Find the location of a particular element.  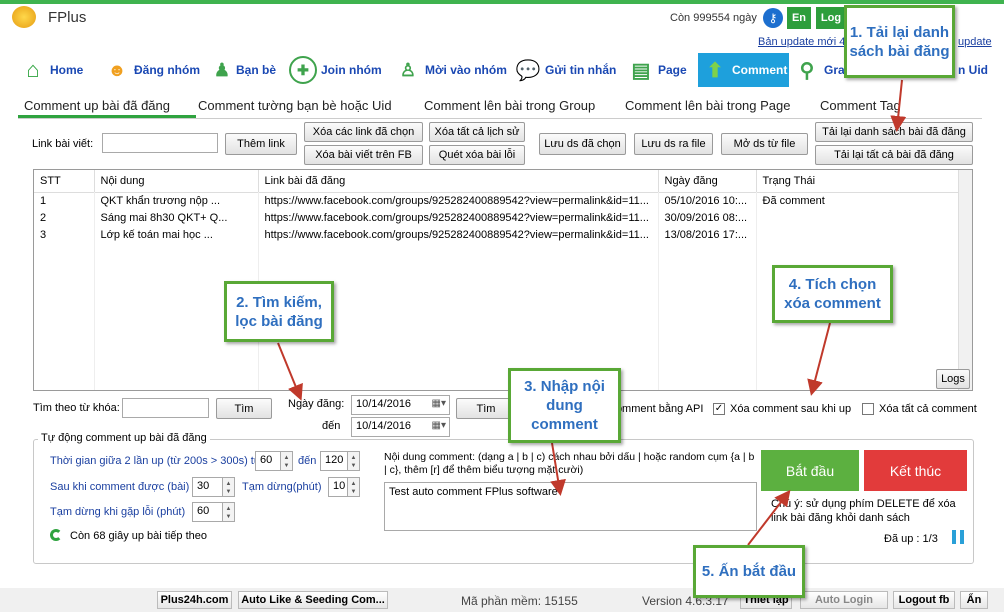

table-scrollbar is located at coordinates (965, 280).